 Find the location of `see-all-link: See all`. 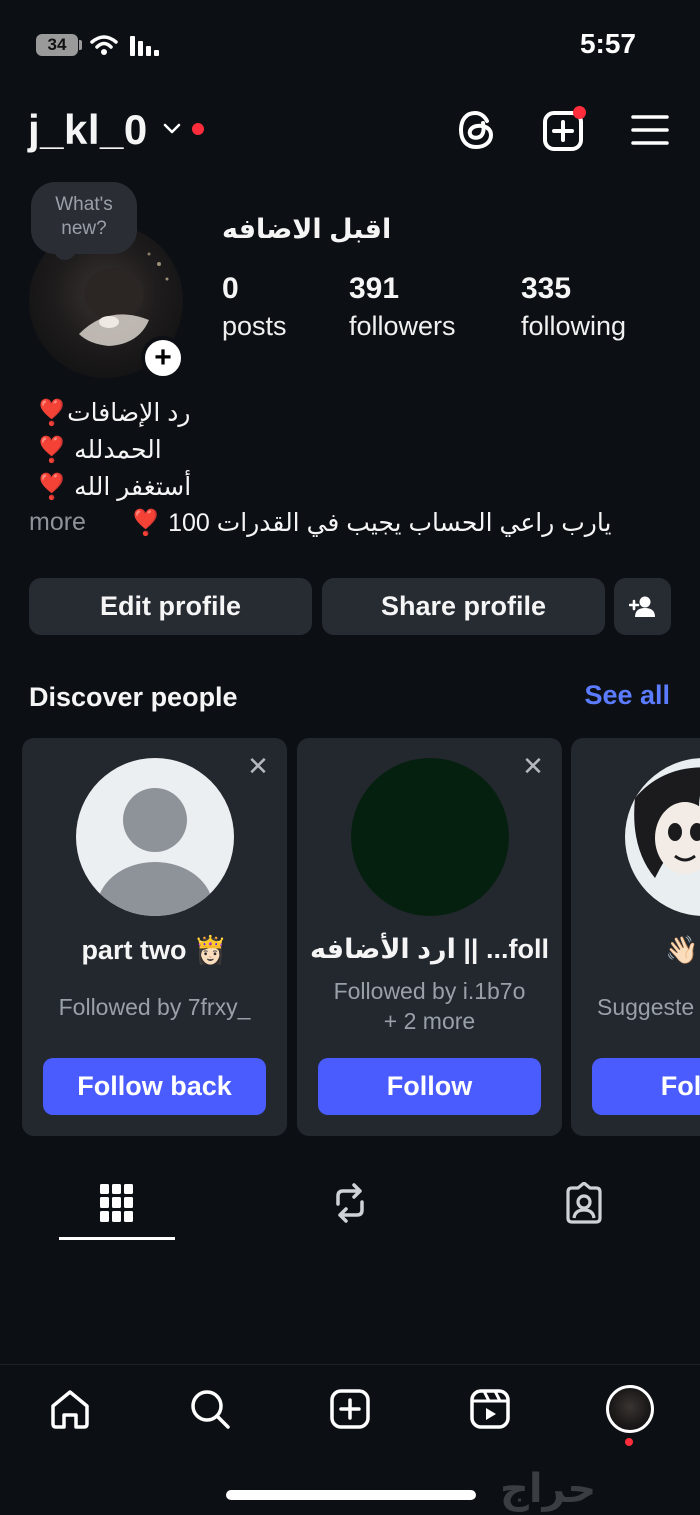

see-all-link: See all is located at coordinates (627, 695).